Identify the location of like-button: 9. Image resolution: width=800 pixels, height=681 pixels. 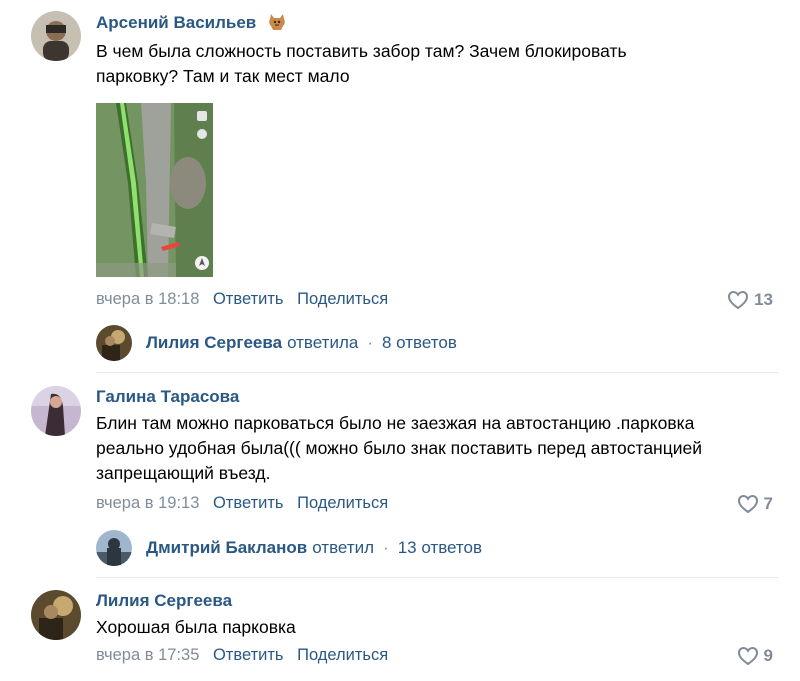
(755, 656).